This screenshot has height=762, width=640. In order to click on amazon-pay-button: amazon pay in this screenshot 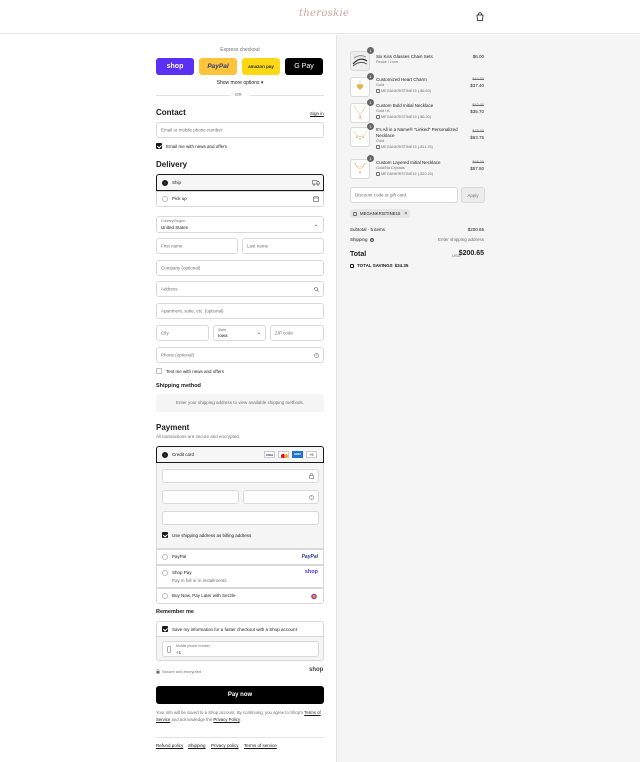, I will do `click(261, 66)`.